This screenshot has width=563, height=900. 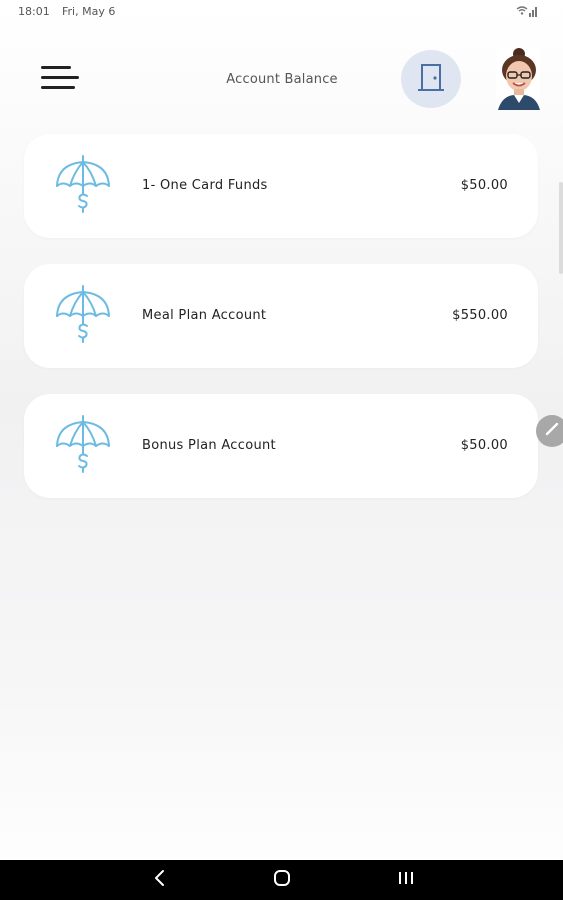 I want to click on recents-icon, so click(x=406, y=880).